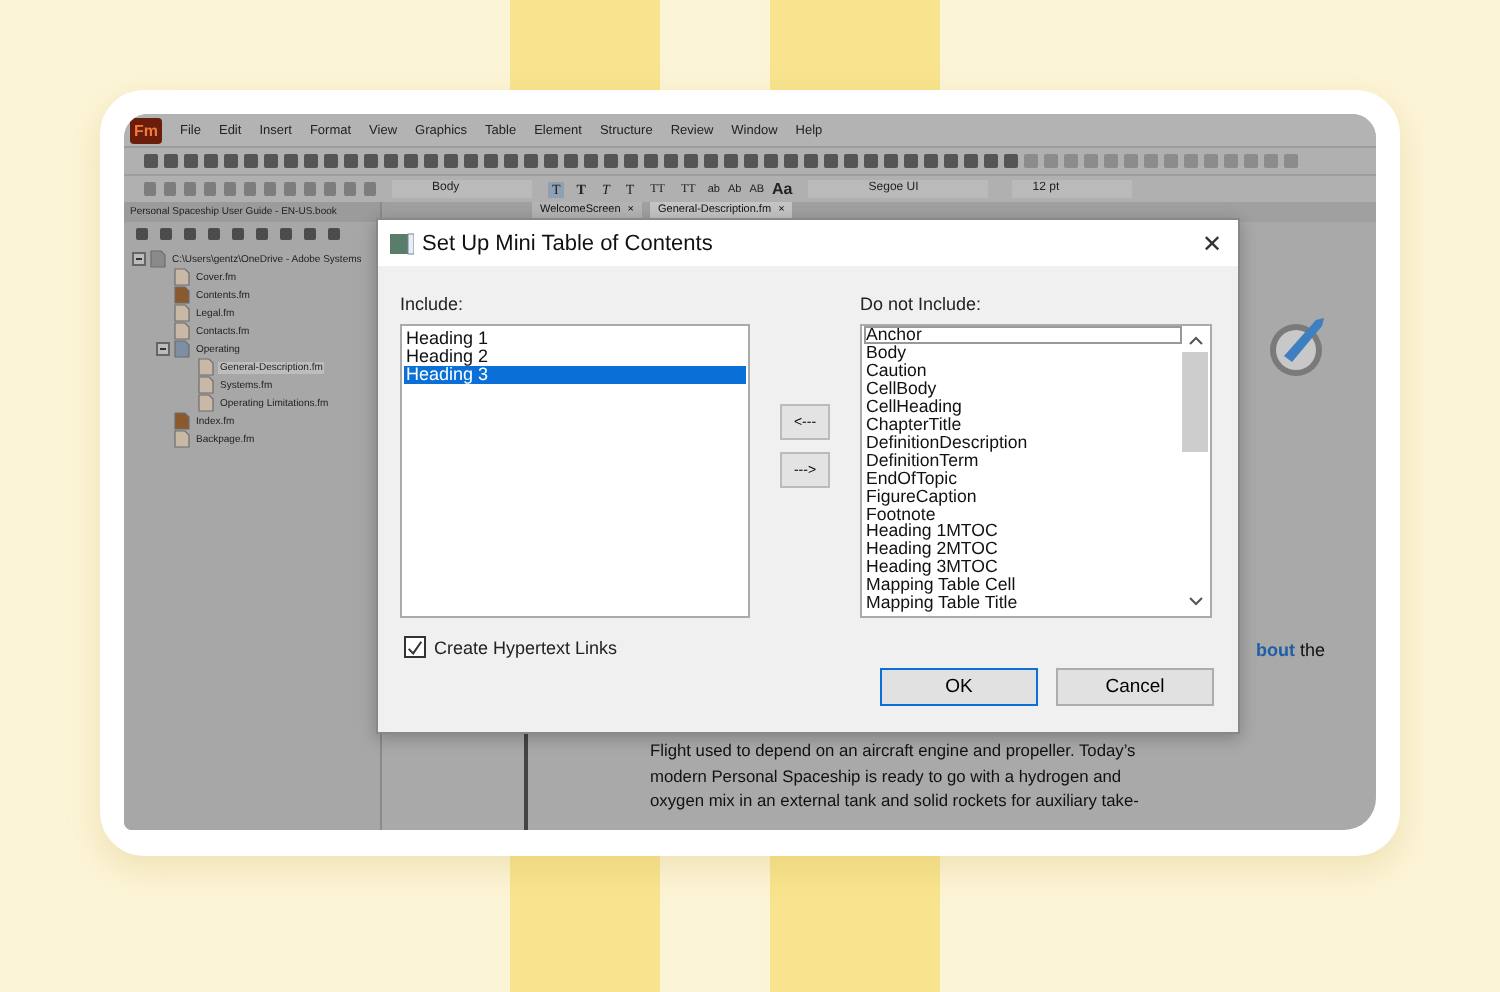 Image resolution: width=1500 pixels, height=992 pixels. What do you see at coordinates (1023, 549) in the screenshot?
I see `list-item: Heading 2MTOC` at bounding box center [1023, 549].